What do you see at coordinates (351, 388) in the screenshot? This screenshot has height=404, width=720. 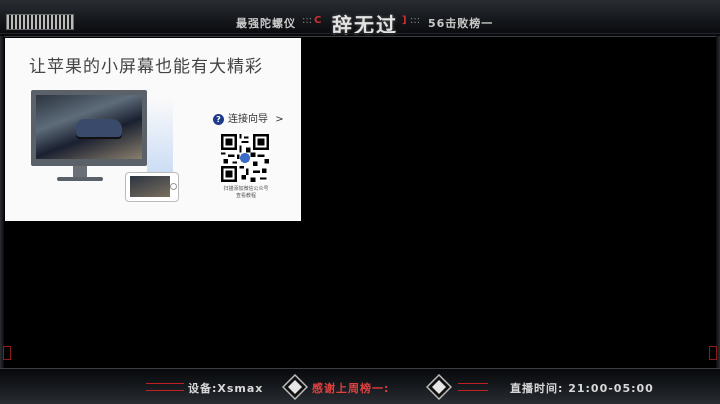 I see `thanks-label: 感谢上周榜一:` at bounding box center [351, 388].